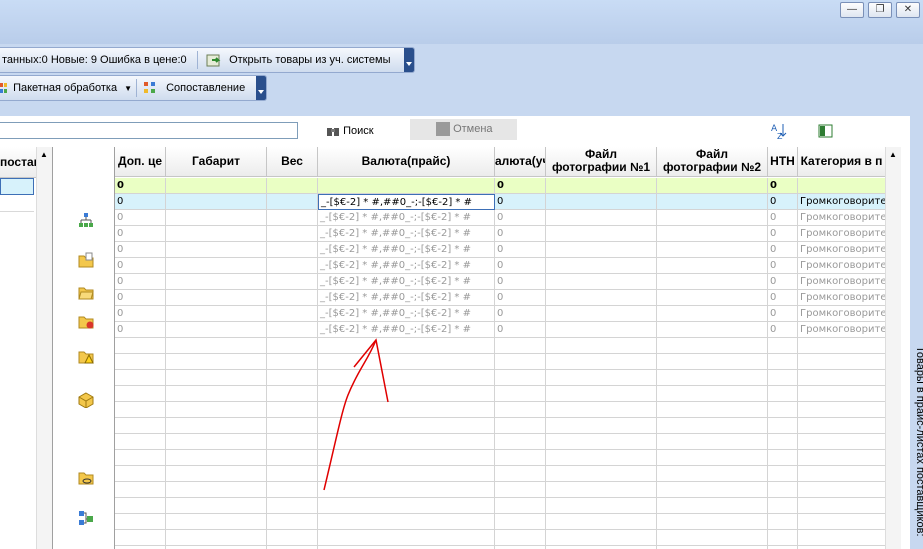  Describe the element at coordinates (18, 162) in the screenshot. I see `supplier-column-header: постав` at that location.